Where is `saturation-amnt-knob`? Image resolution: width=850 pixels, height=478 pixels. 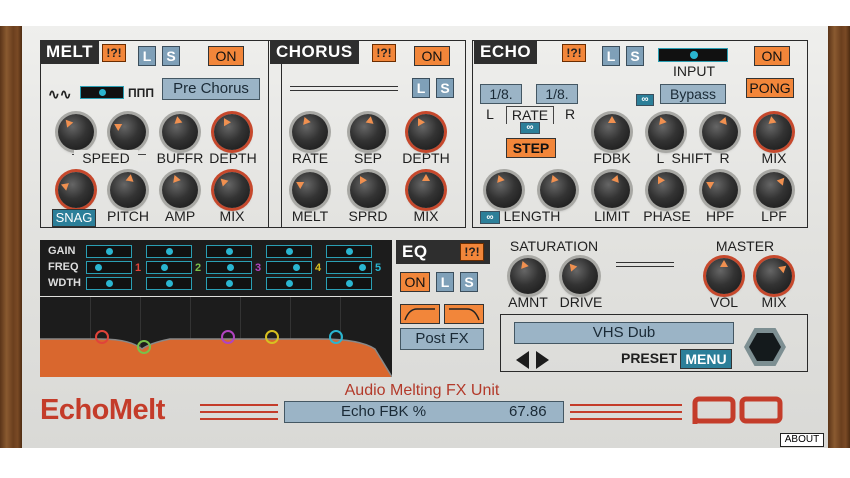
saturation-amnt-knob is located at coordinates (528, 276).